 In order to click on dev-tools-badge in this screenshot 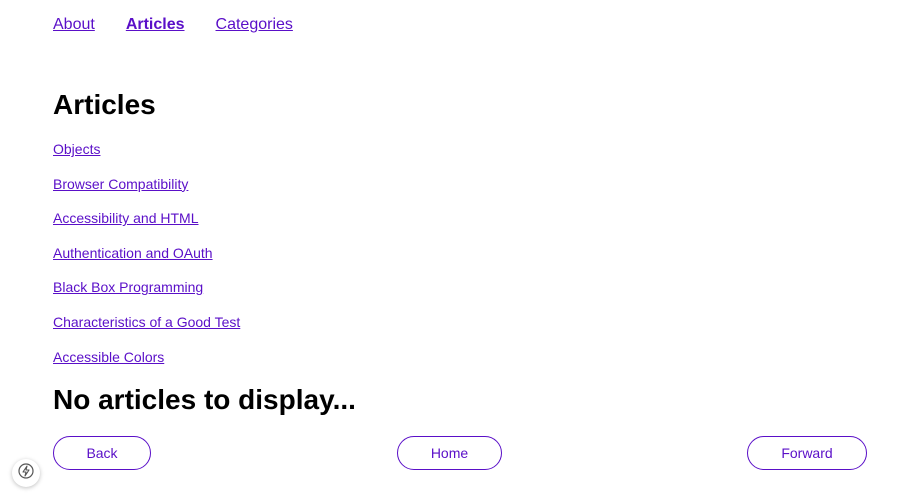, I will do `click(26, 473)`.